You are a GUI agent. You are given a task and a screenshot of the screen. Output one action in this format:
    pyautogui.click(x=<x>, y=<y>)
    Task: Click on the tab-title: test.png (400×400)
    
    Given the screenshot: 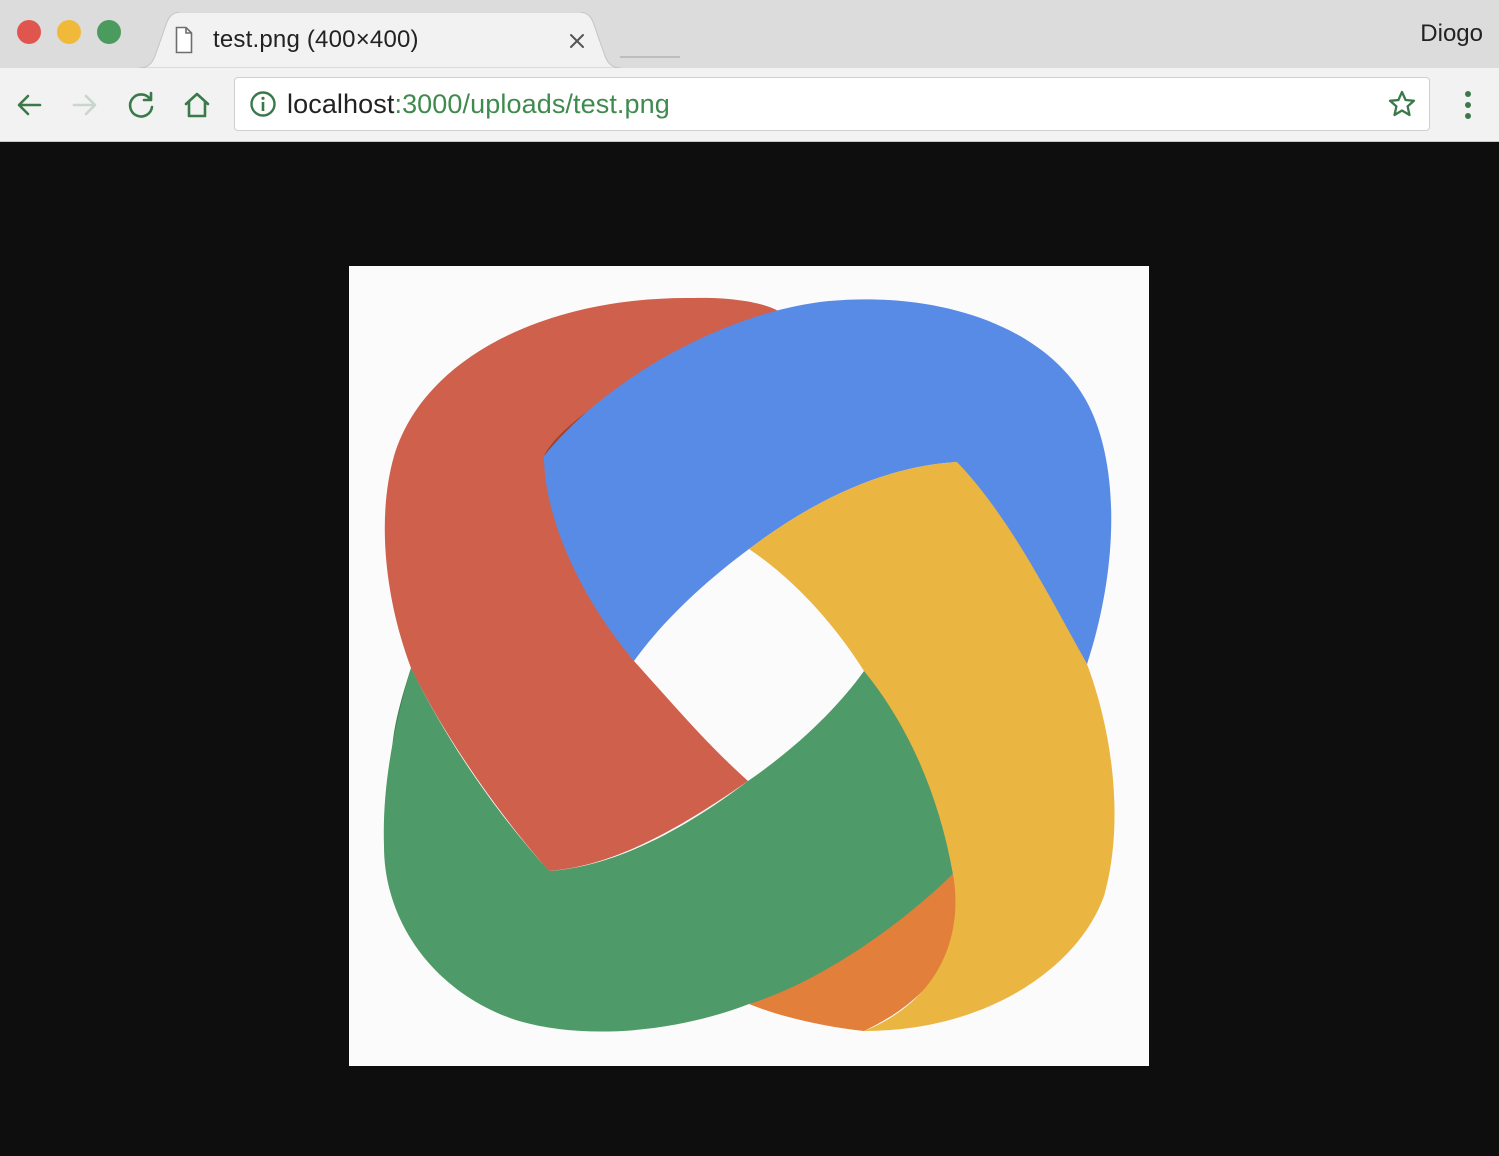 What is the action you would take?
    pyautogui.click(x=316, y=39)
    